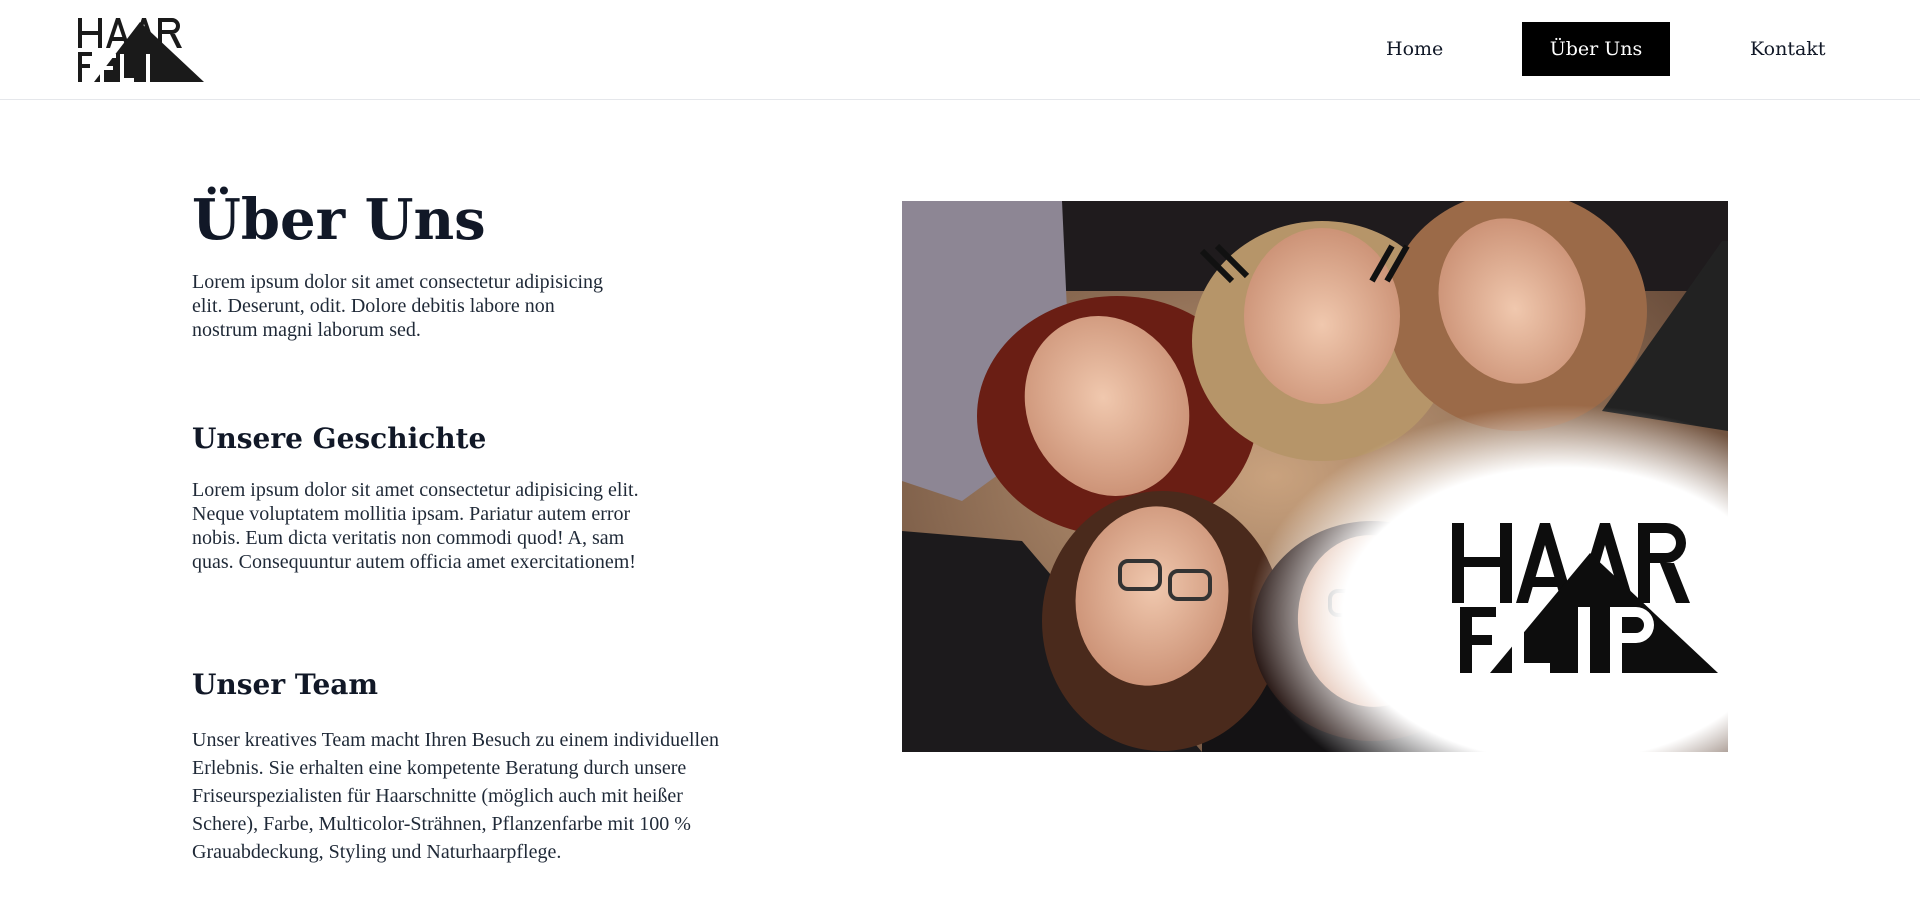 The image size is (1920, 922). What do you see at coordinates (339, 220) in the screenshot?
I see `page-title: Über Uns` at bounding box center [339, 220].